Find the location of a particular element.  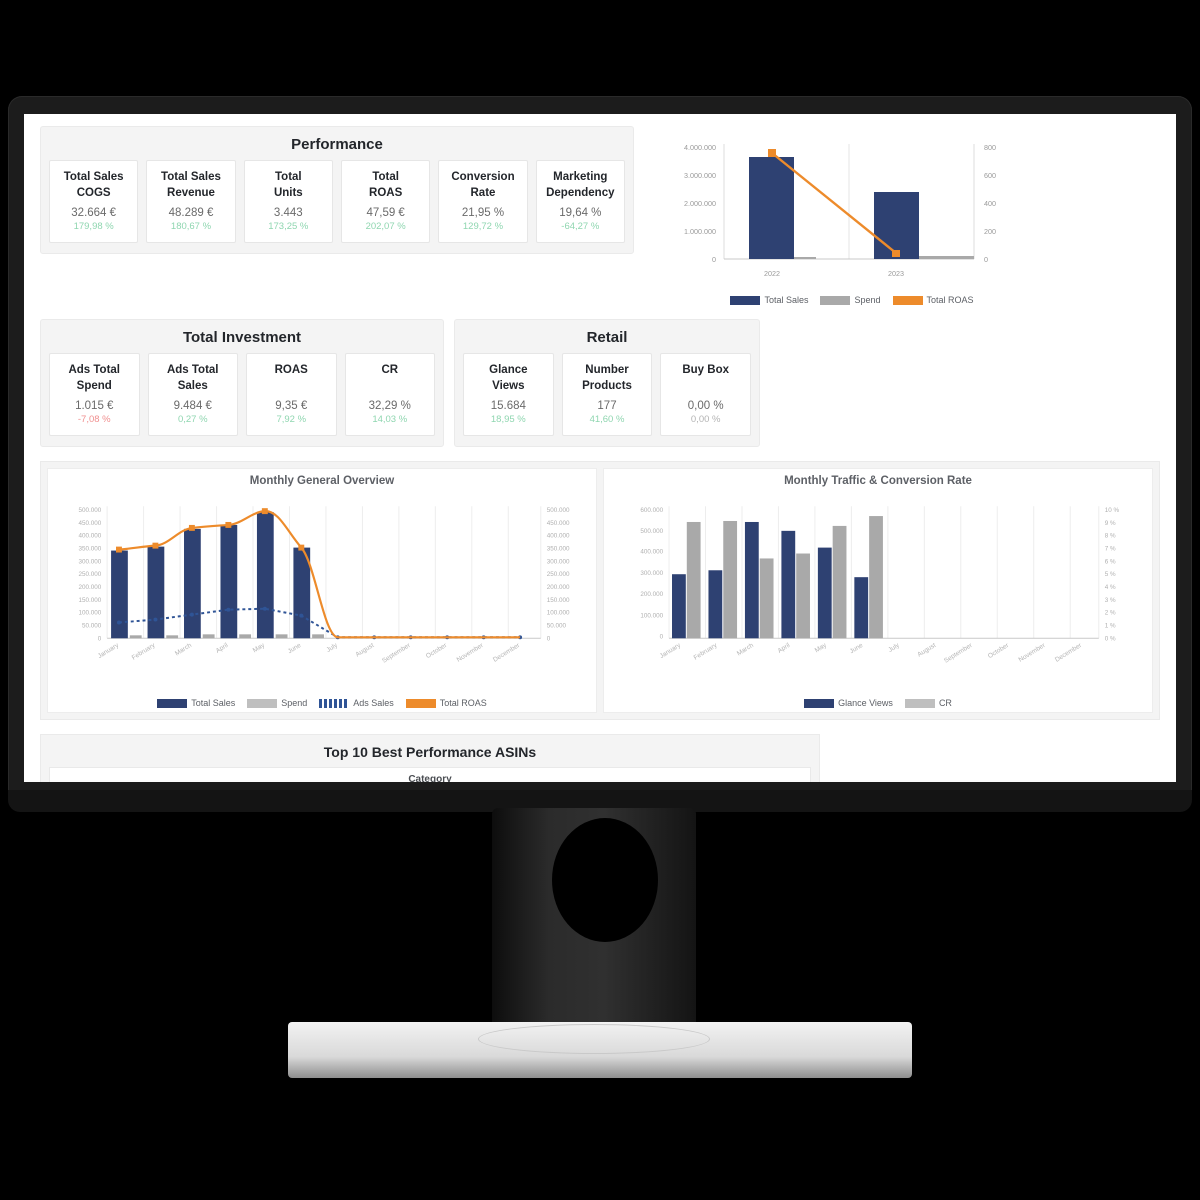

kpi-card-investment-cr: CR 32,29 % 14,03 % is located at coordinates (389, 395).